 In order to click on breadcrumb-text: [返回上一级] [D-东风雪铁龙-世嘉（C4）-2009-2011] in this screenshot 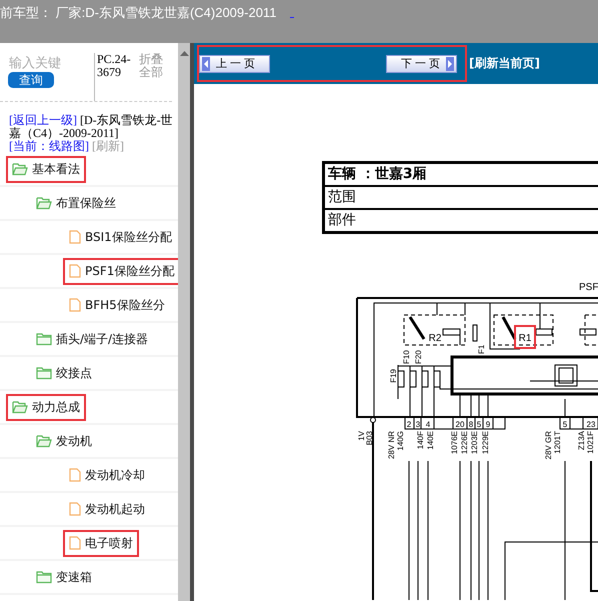, I will do `click(91, 126)`.